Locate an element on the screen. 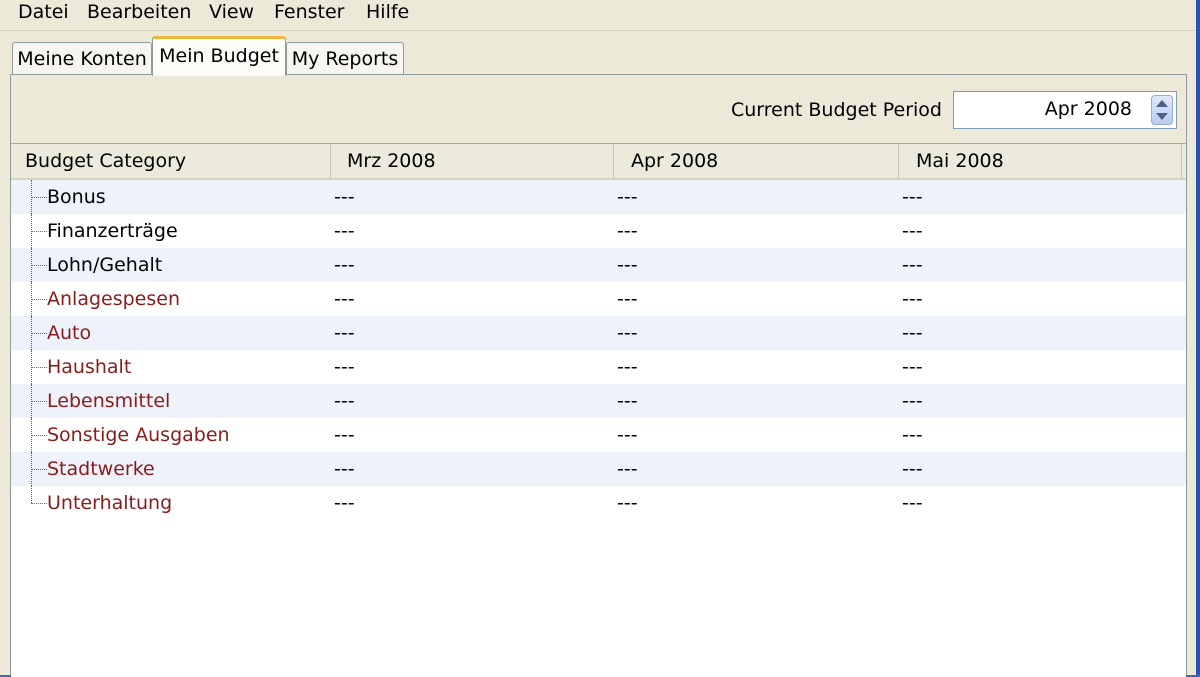 The width and height of the screenshot is (1200, 677). category-label: Anlagespesen is located at coordinates (113, 299).